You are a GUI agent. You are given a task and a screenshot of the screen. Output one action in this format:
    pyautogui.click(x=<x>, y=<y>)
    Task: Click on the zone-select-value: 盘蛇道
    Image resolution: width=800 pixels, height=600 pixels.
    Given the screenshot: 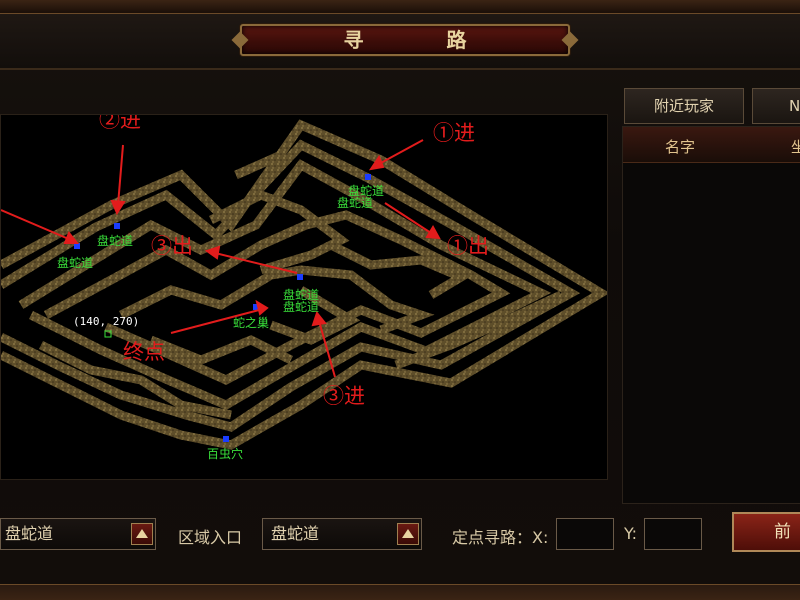 What is the action you would take?
    pyautogui.click(x=295, y=533)
    